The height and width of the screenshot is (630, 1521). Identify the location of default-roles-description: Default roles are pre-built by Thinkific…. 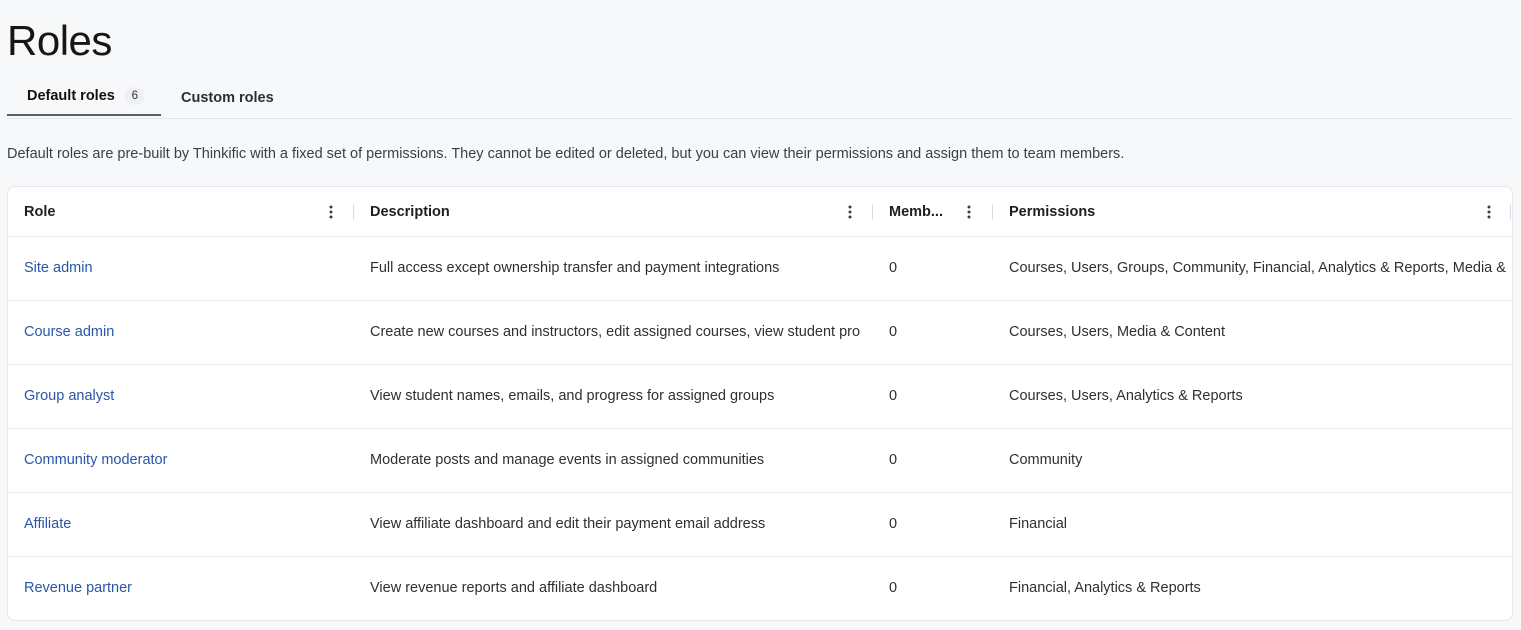
(566, 154).